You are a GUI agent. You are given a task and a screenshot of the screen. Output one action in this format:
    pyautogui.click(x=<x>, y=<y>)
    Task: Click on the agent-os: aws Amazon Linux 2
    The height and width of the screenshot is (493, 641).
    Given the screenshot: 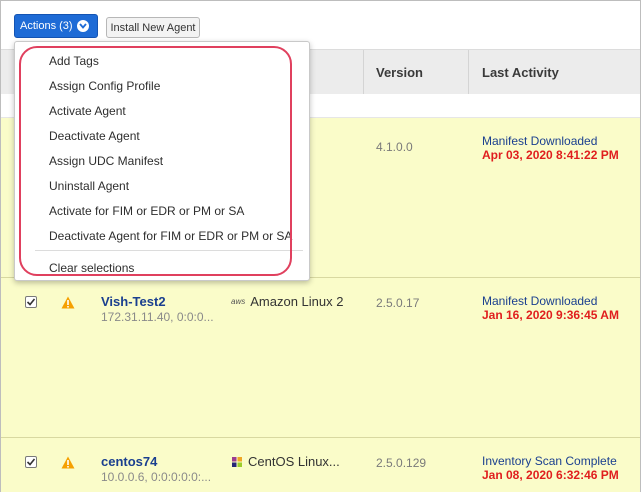 What is the action you would take?
    pyautogui.click(x=287, y=301)
    